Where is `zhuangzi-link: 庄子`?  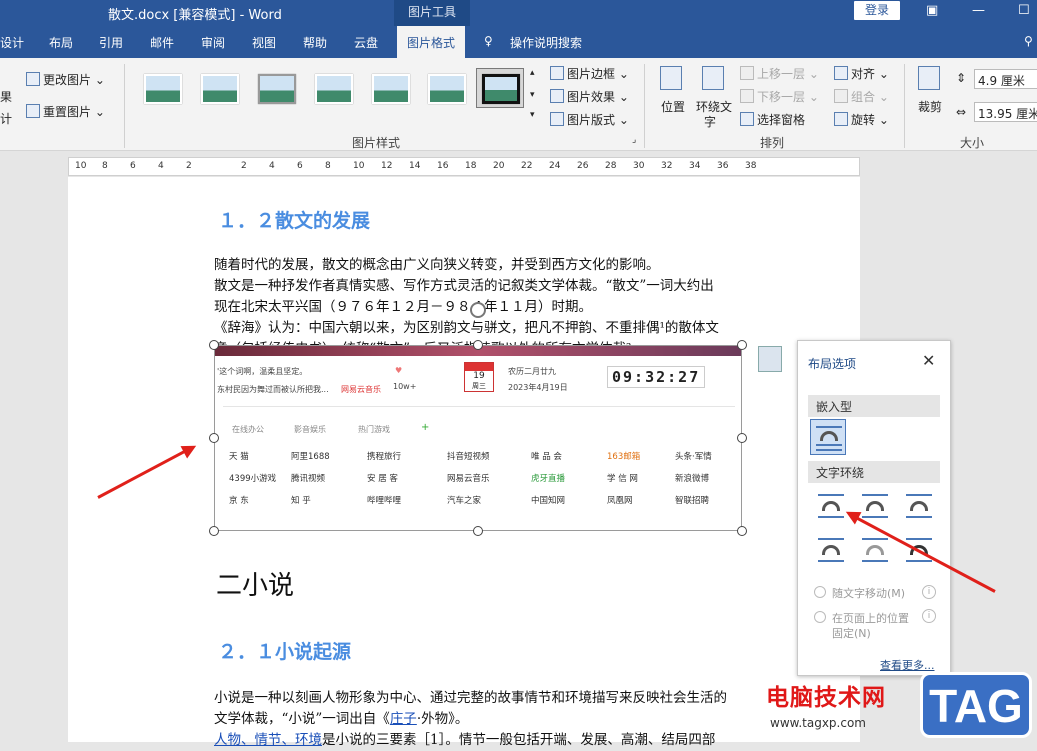
zhuangzi-link: 庄子 is located at coordinates (403, 719).